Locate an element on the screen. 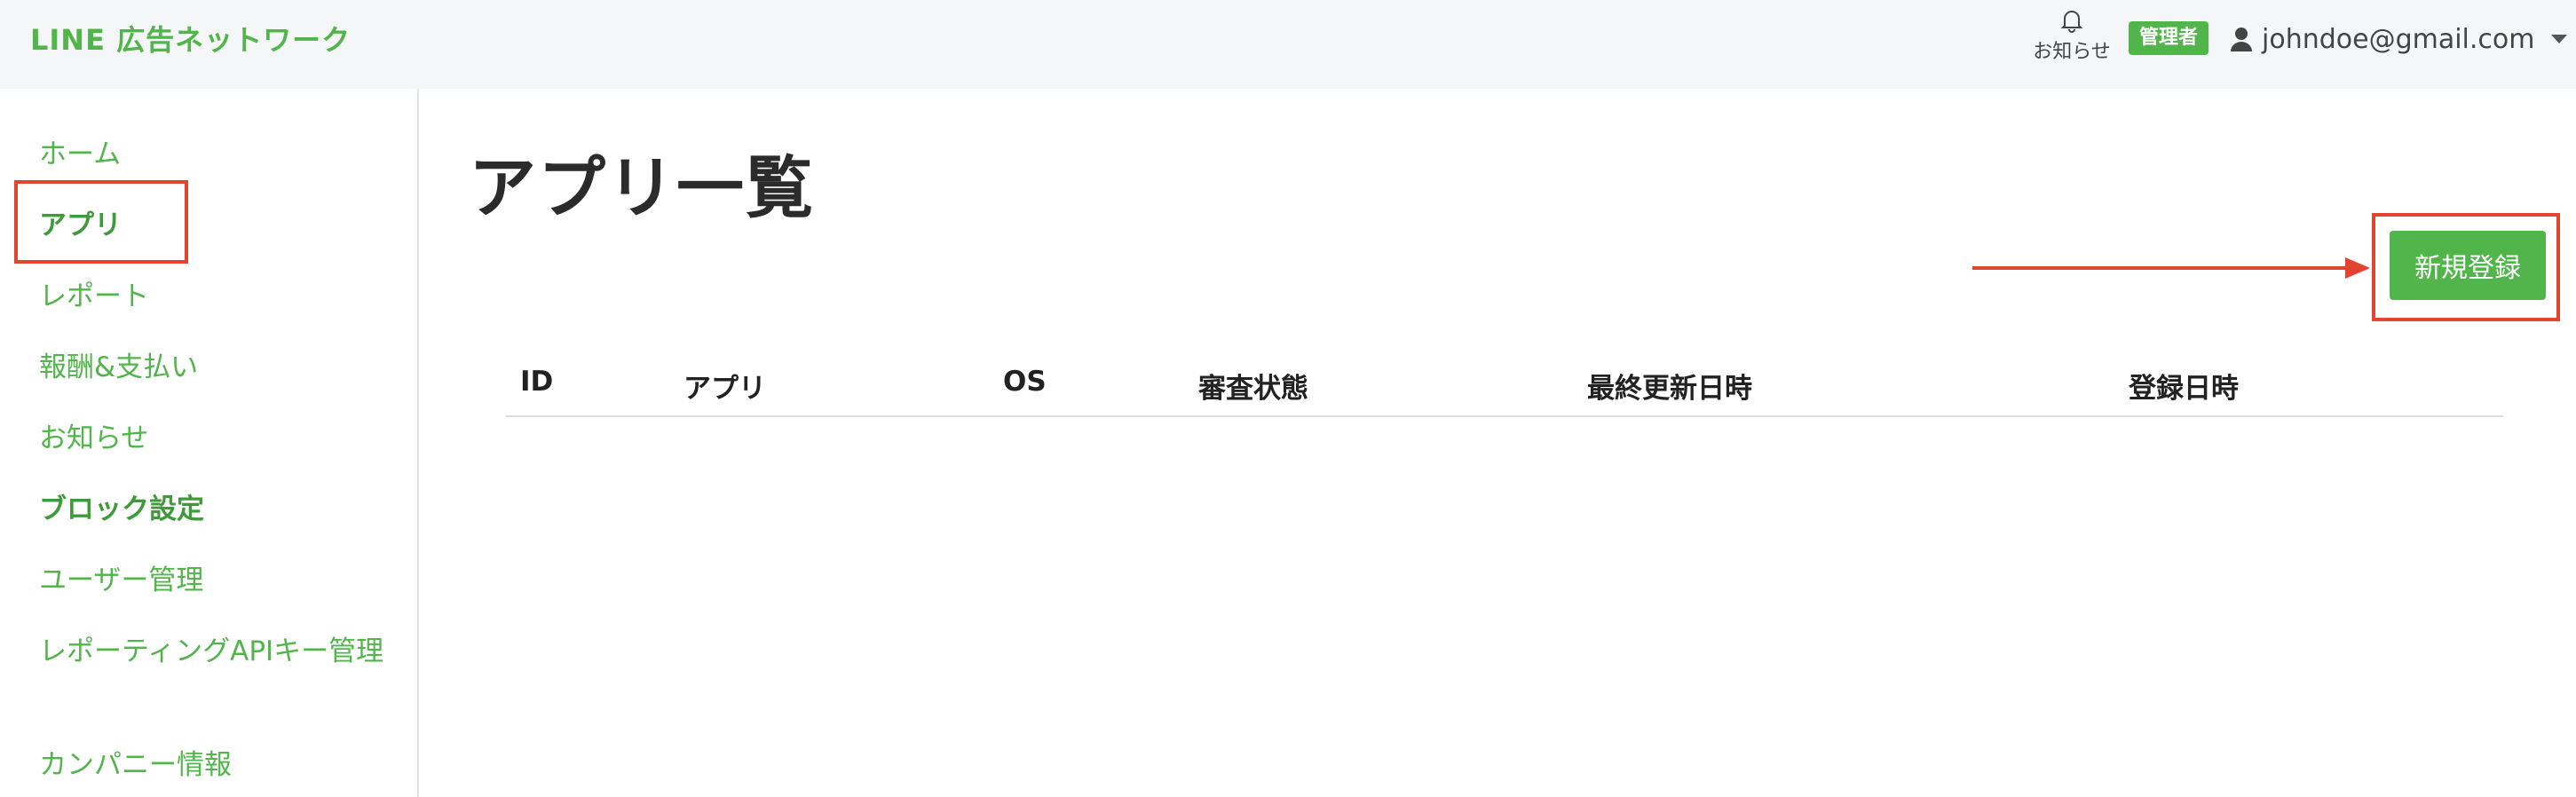  annotation-highlight-apps is located at coordinates (101, 222).